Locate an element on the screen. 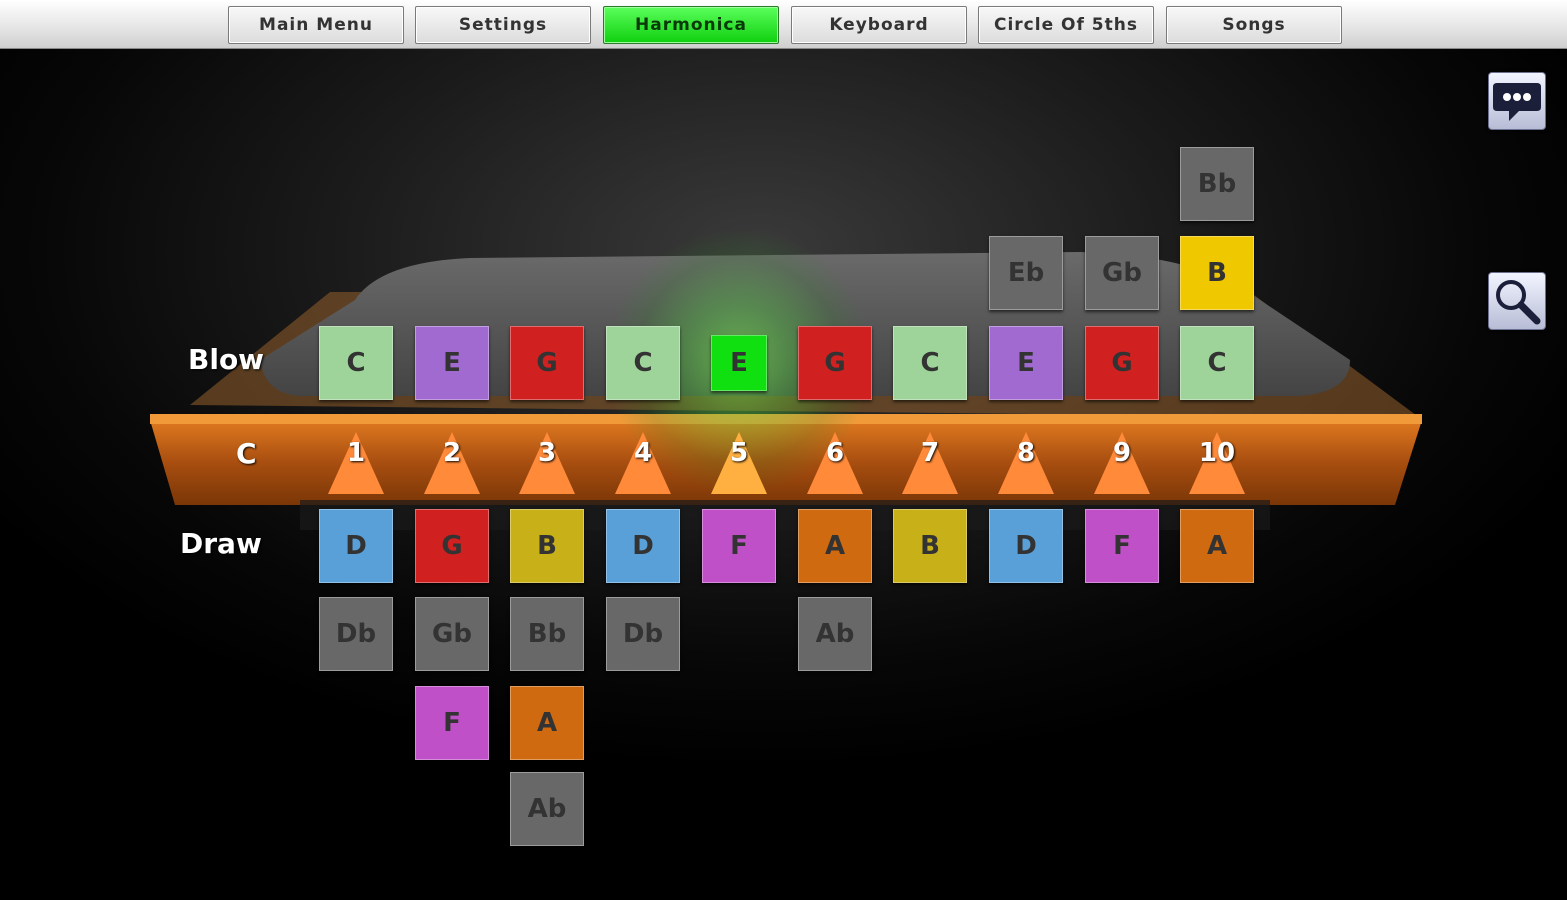  hole-number: 7 is located at coordinates (930, 453).